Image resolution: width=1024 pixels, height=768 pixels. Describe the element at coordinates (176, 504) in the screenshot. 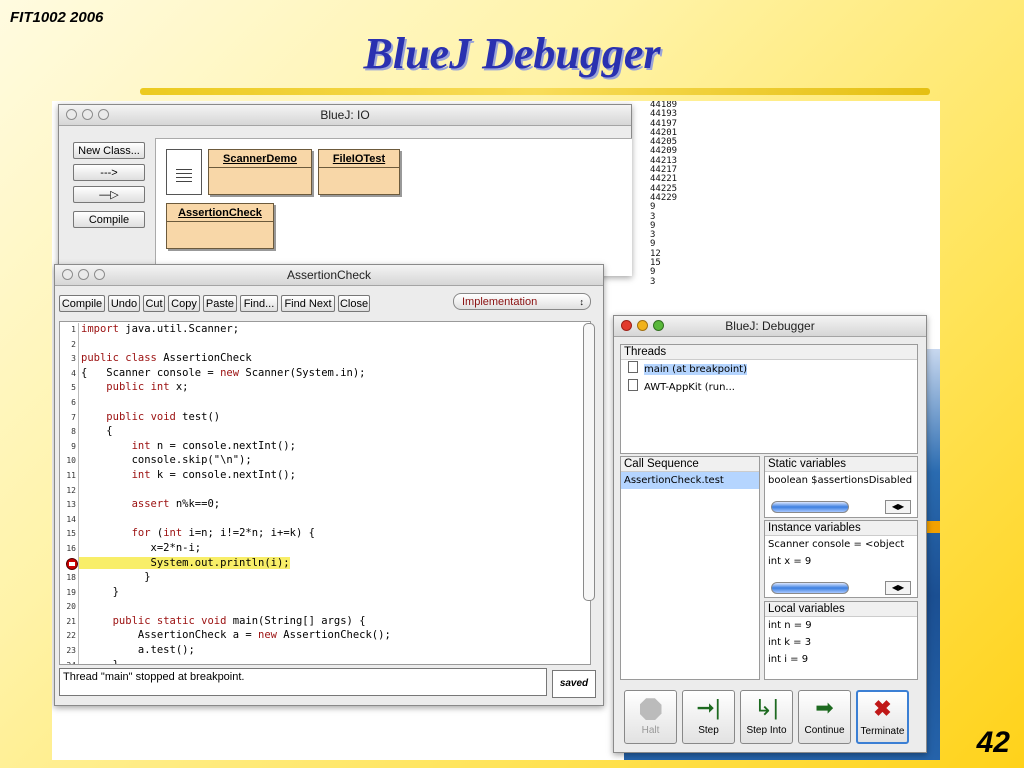

I see `code-text: assert n%k==0;` at that location.